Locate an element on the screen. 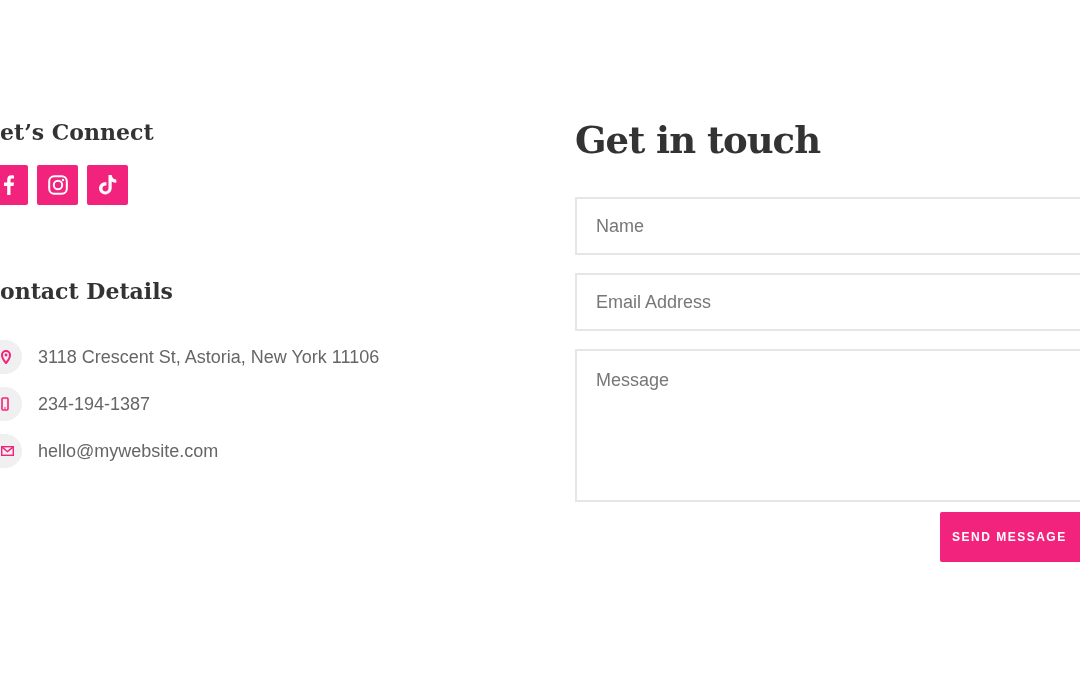 The image size is (1080, 675). facebook-icon is located at coordinates (9, 185).